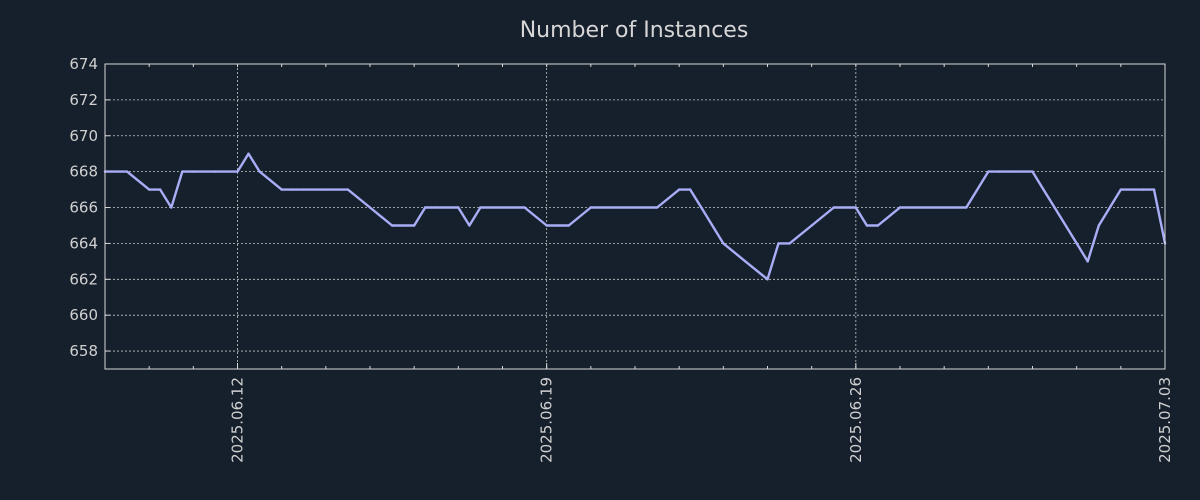  Describe the element at coordinates (83, 279) in the screenshot. I see `y-tick-label: 662` at that location.